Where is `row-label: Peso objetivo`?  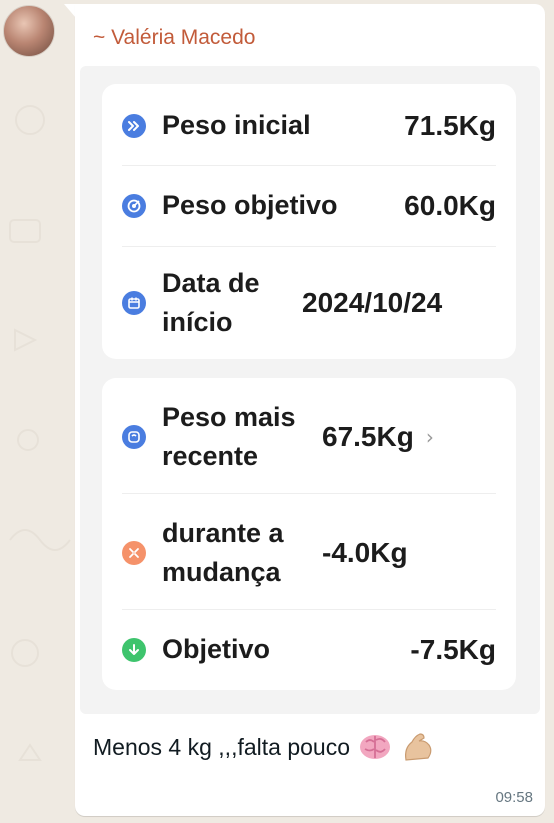 row-label: Peso objetivo is located at coordinates (250, 205).